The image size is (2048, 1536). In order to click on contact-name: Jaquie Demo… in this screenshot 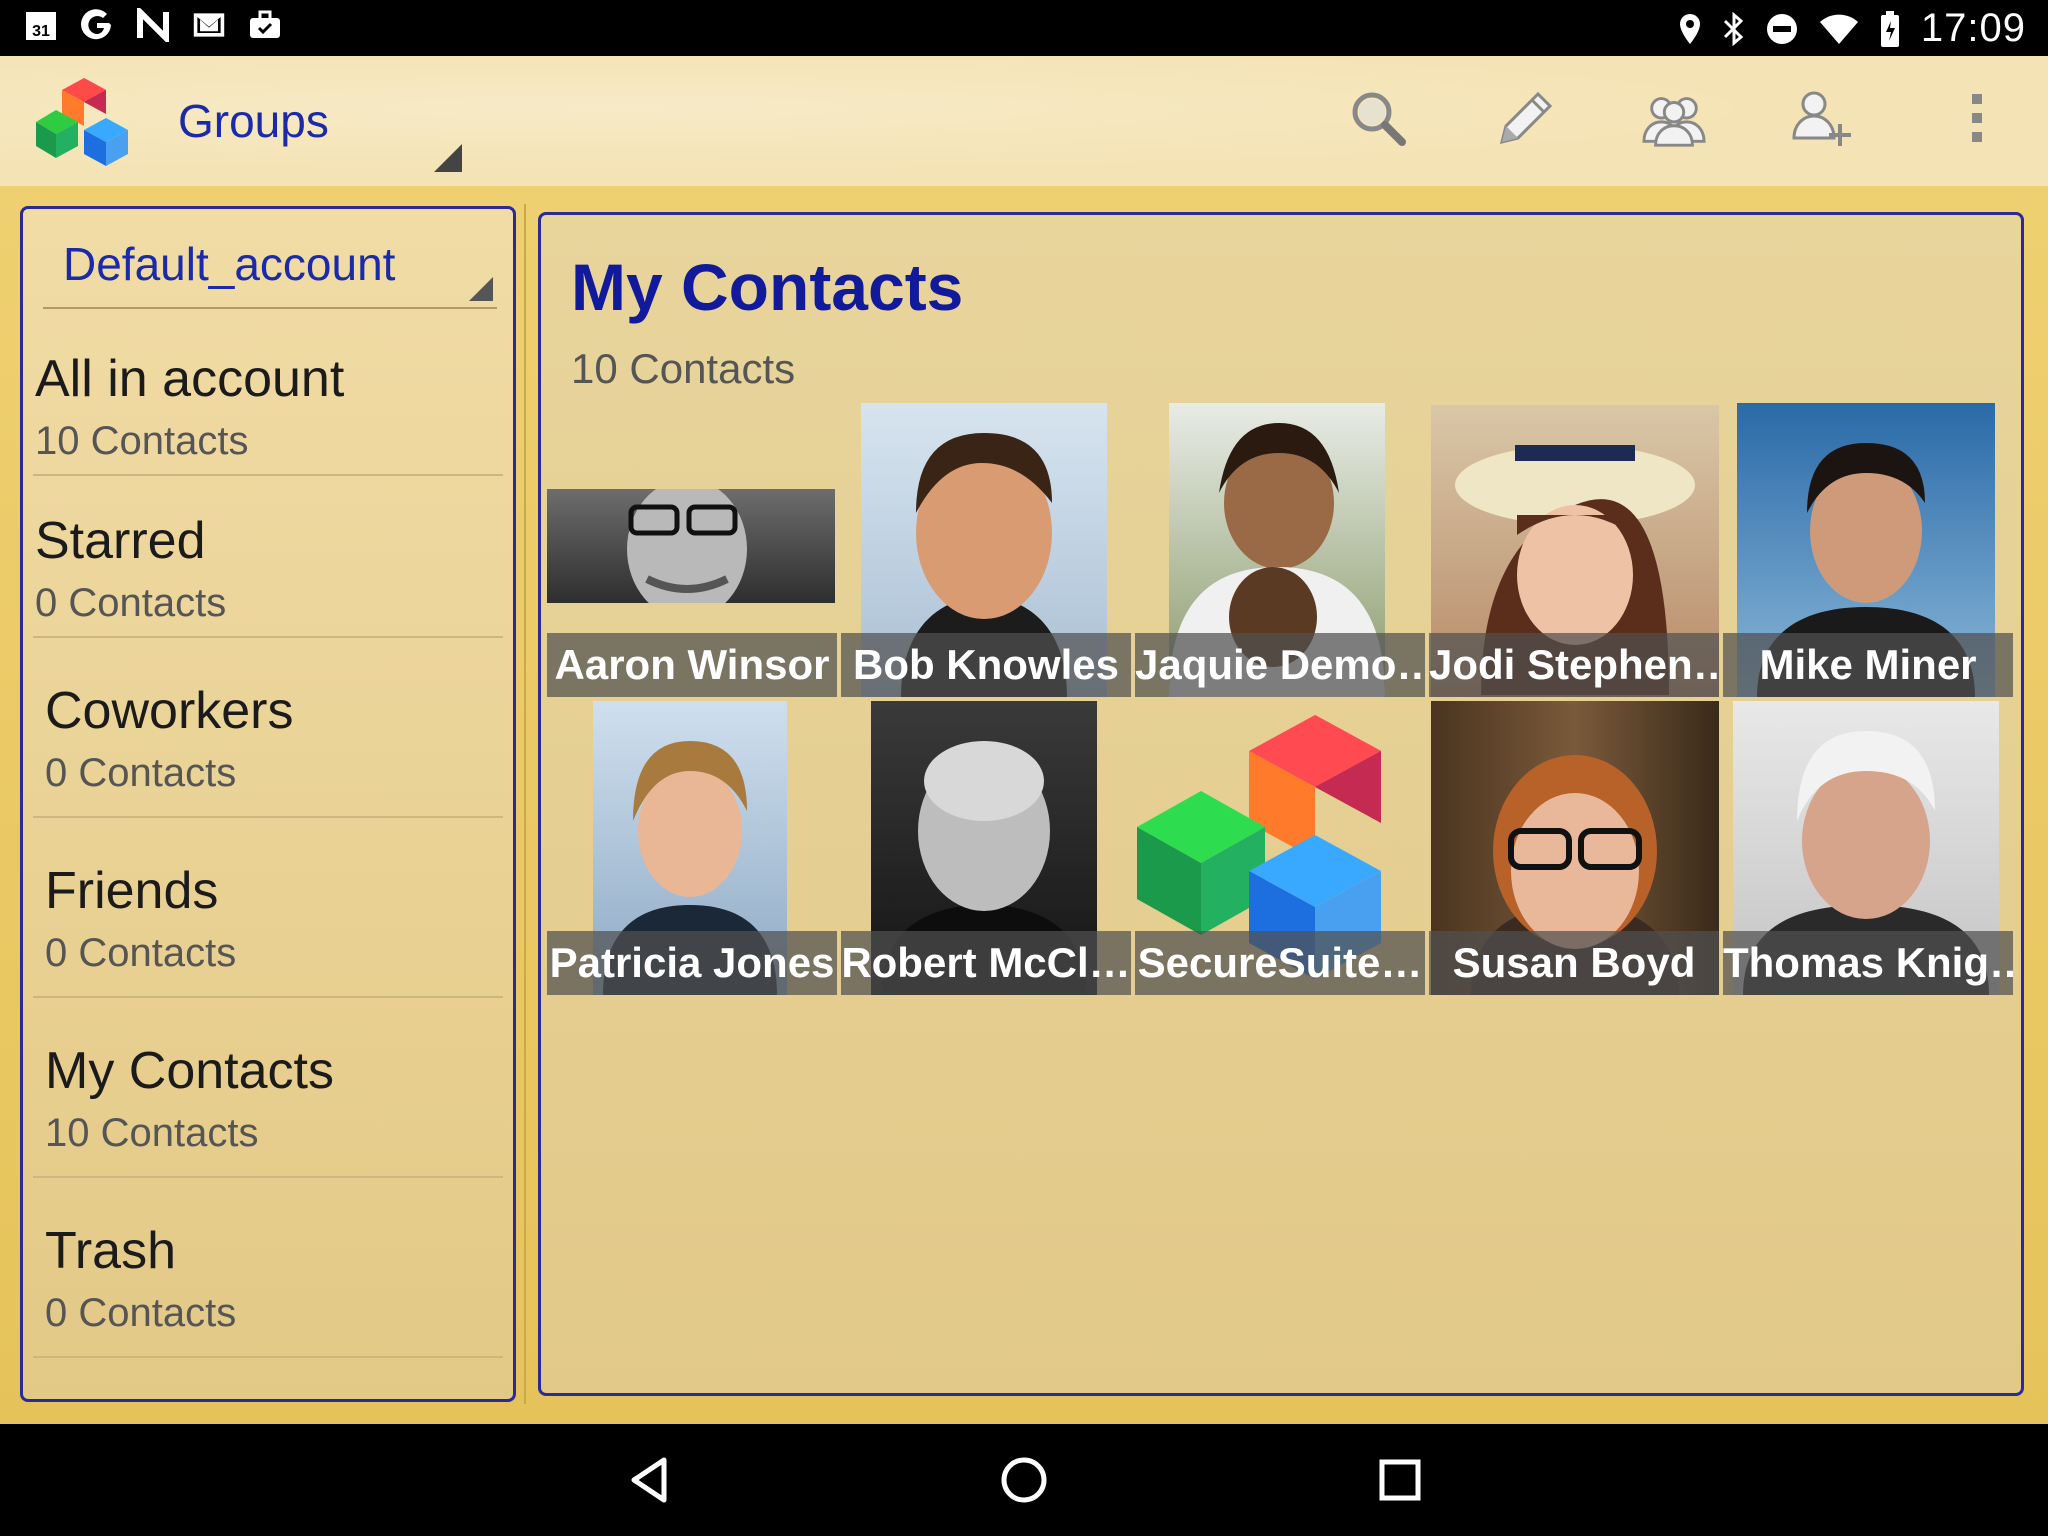, I will do `click(1280, 665)`.